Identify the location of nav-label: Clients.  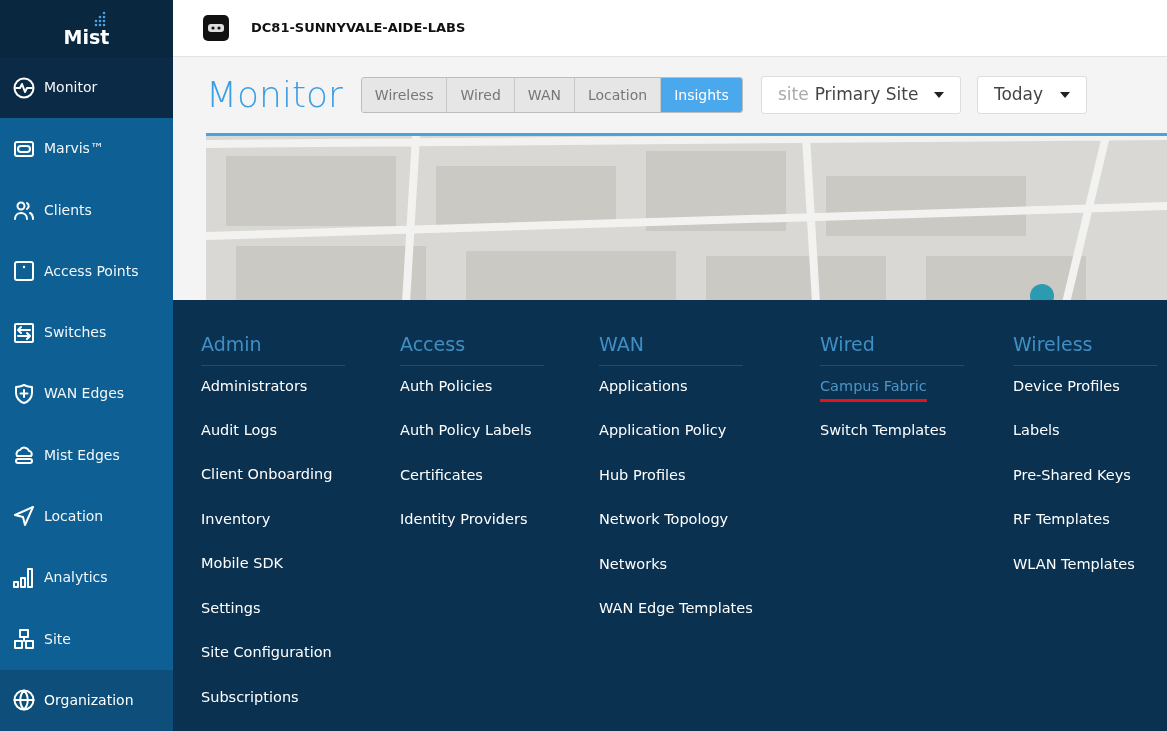
(68, 210).